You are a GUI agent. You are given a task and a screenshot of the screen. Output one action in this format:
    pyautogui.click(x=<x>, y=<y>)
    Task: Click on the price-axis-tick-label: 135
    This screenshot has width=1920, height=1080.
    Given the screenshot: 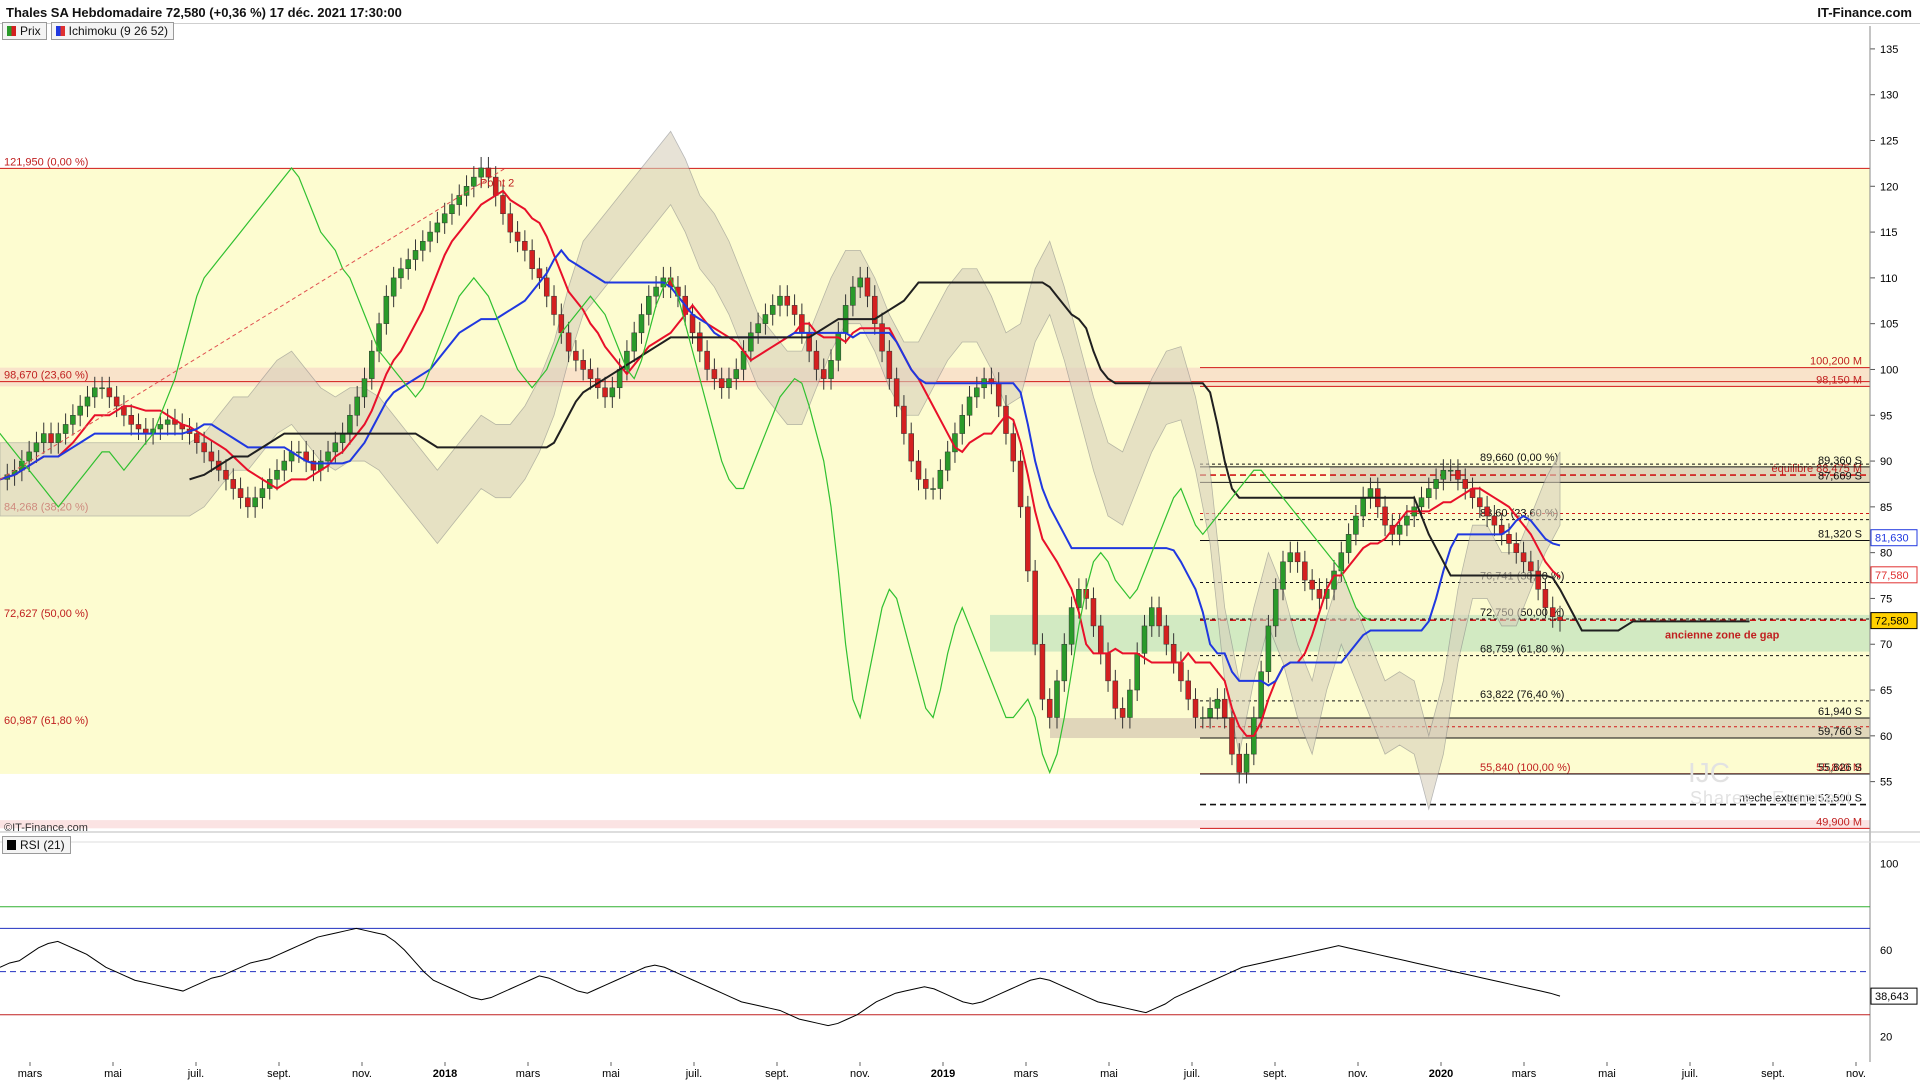 What is the action you would take?
    pyautogui.click(x=1889, y=50)
    